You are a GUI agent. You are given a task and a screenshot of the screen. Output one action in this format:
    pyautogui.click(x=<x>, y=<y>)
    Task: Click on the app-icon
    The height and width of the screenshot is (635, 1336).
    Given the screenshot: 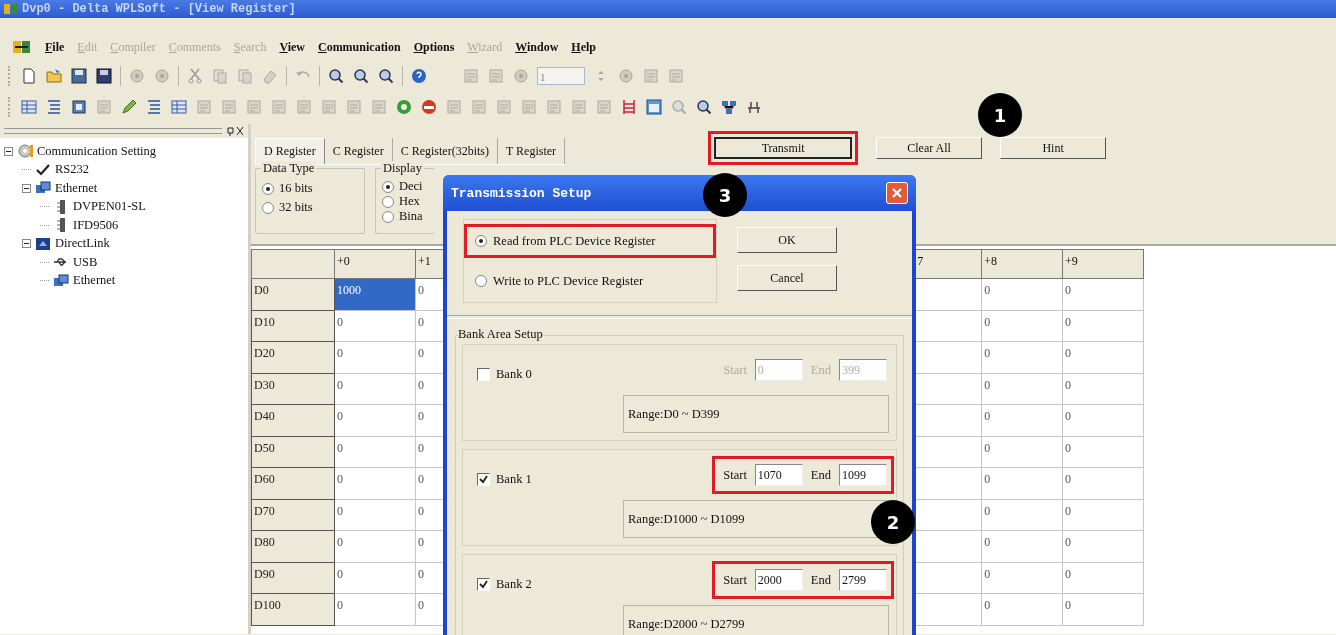 What is the action you would take?
    pyautogui.click(x=11, y=9)
    